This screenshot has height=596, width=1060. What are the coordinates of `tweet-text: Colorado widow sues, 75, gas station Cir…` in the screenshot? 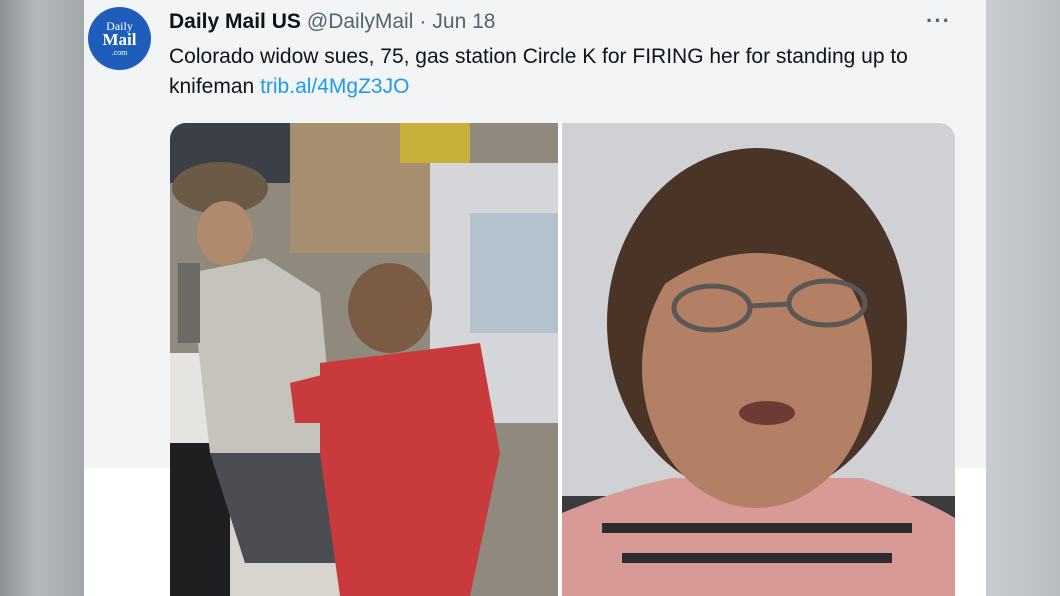 It's located at (559, 72).